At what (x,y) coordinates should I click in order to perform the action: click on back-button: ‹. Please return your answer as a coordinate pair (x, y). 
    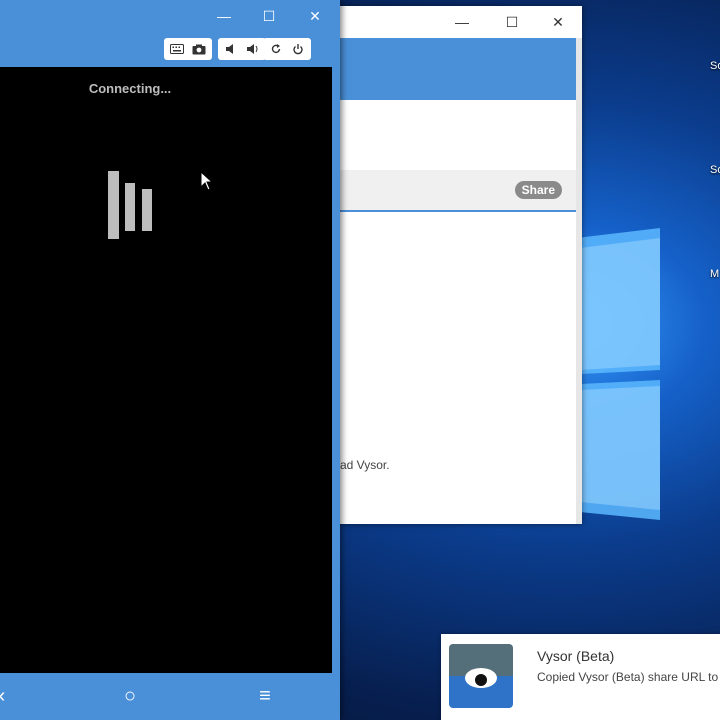
    Looking at the image, I should click on (8, 696).